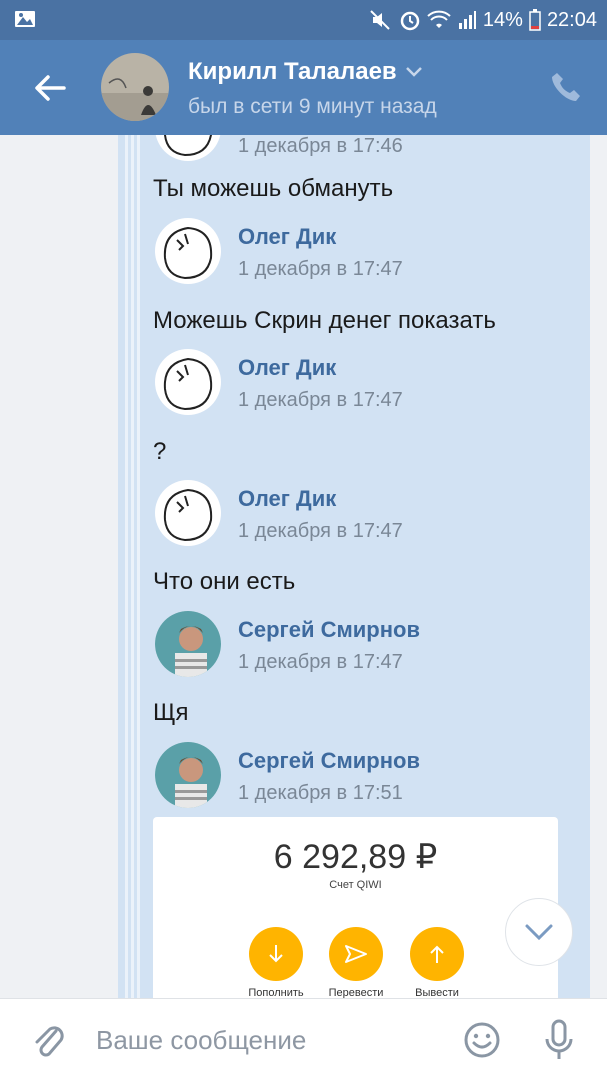  I want to click on transfer-label: Перевести, so click(356, 992).